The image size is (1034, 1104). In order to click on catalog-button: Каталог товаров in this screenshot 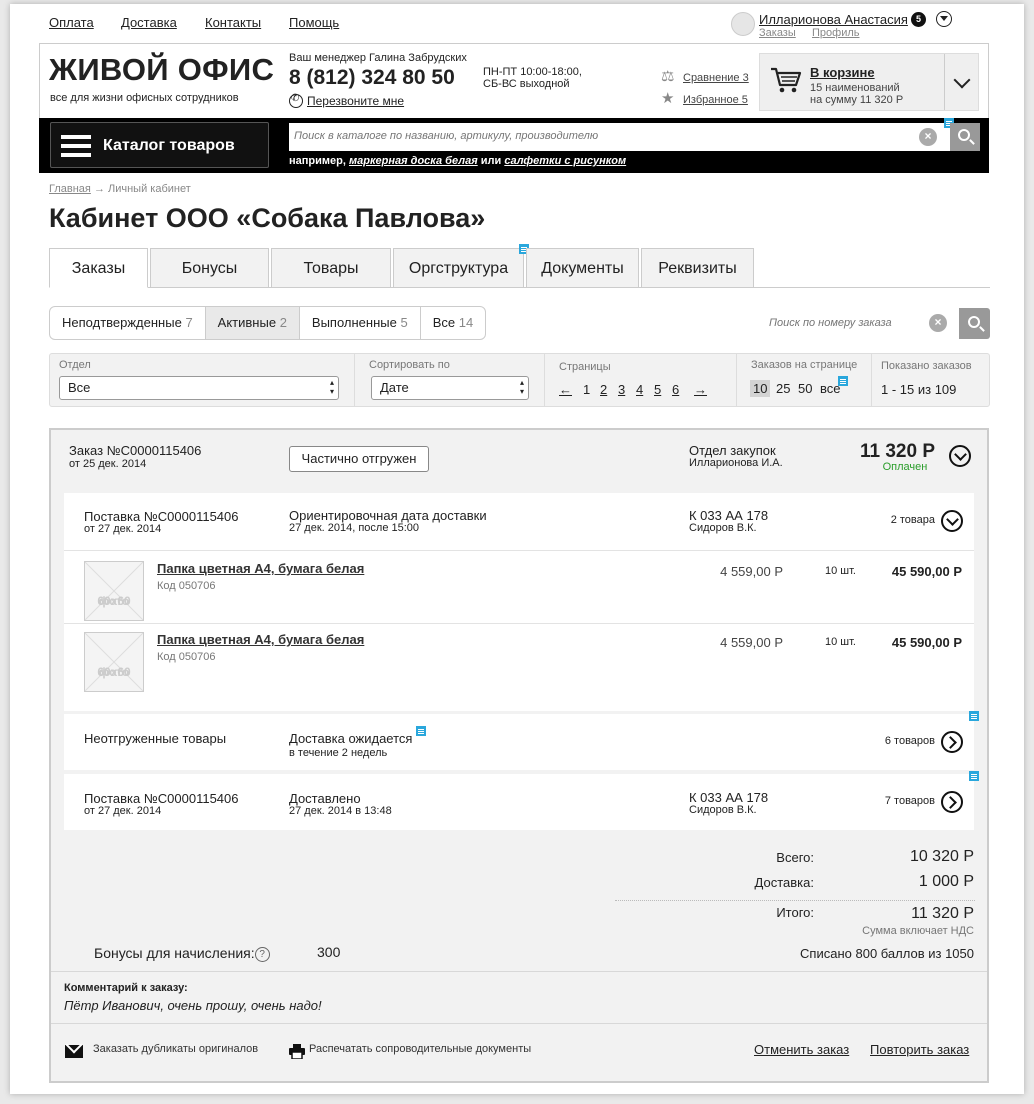, I will do `click(159, 145)`.